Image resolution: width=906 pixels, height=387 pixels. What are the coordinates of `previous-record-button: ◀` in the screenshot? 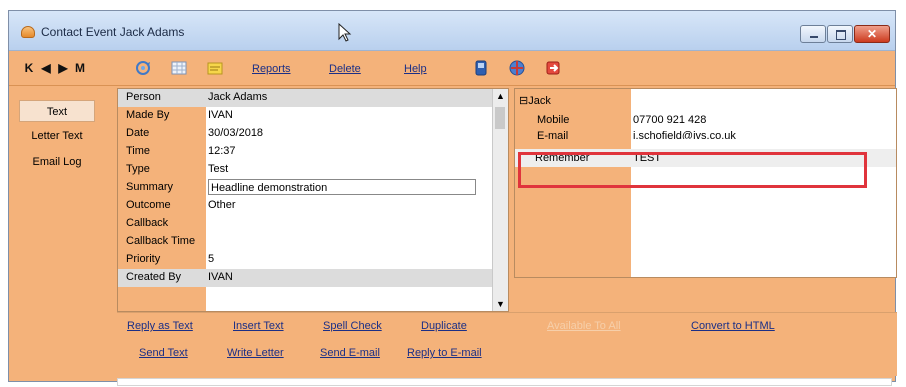 It's located at (46, 68).